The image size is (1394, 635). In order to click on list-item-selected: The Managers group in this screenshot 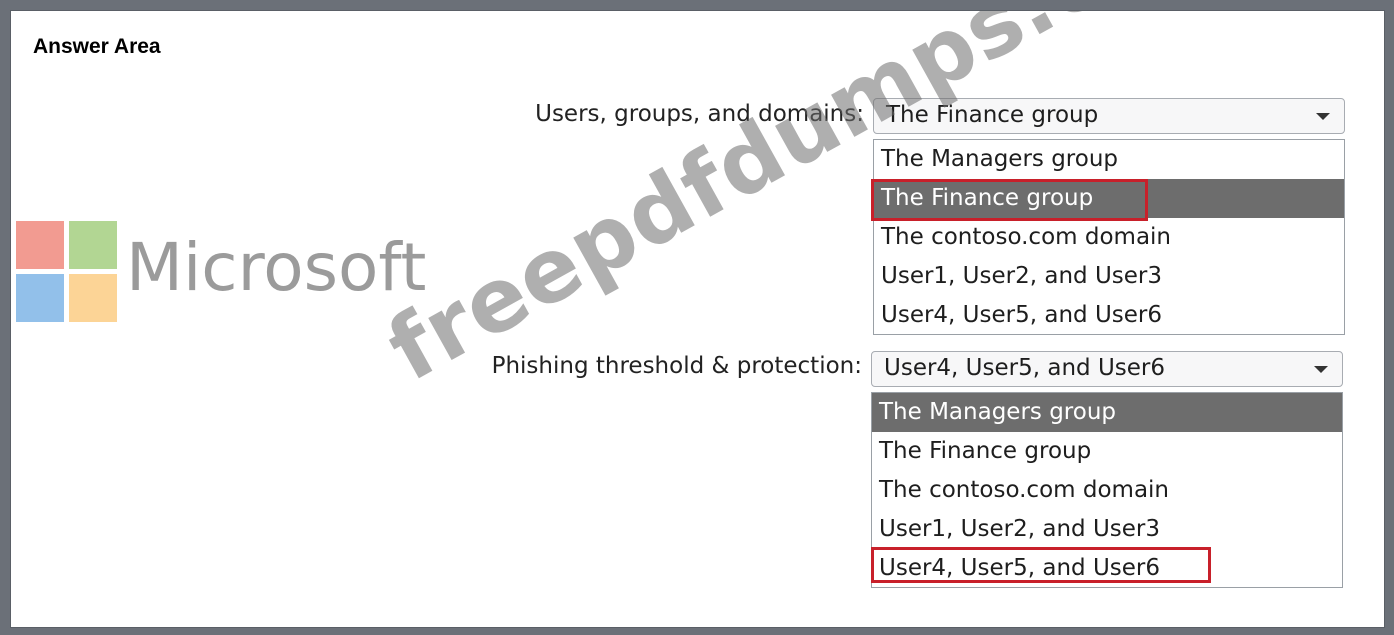, I will do `click(1107, 412)`.